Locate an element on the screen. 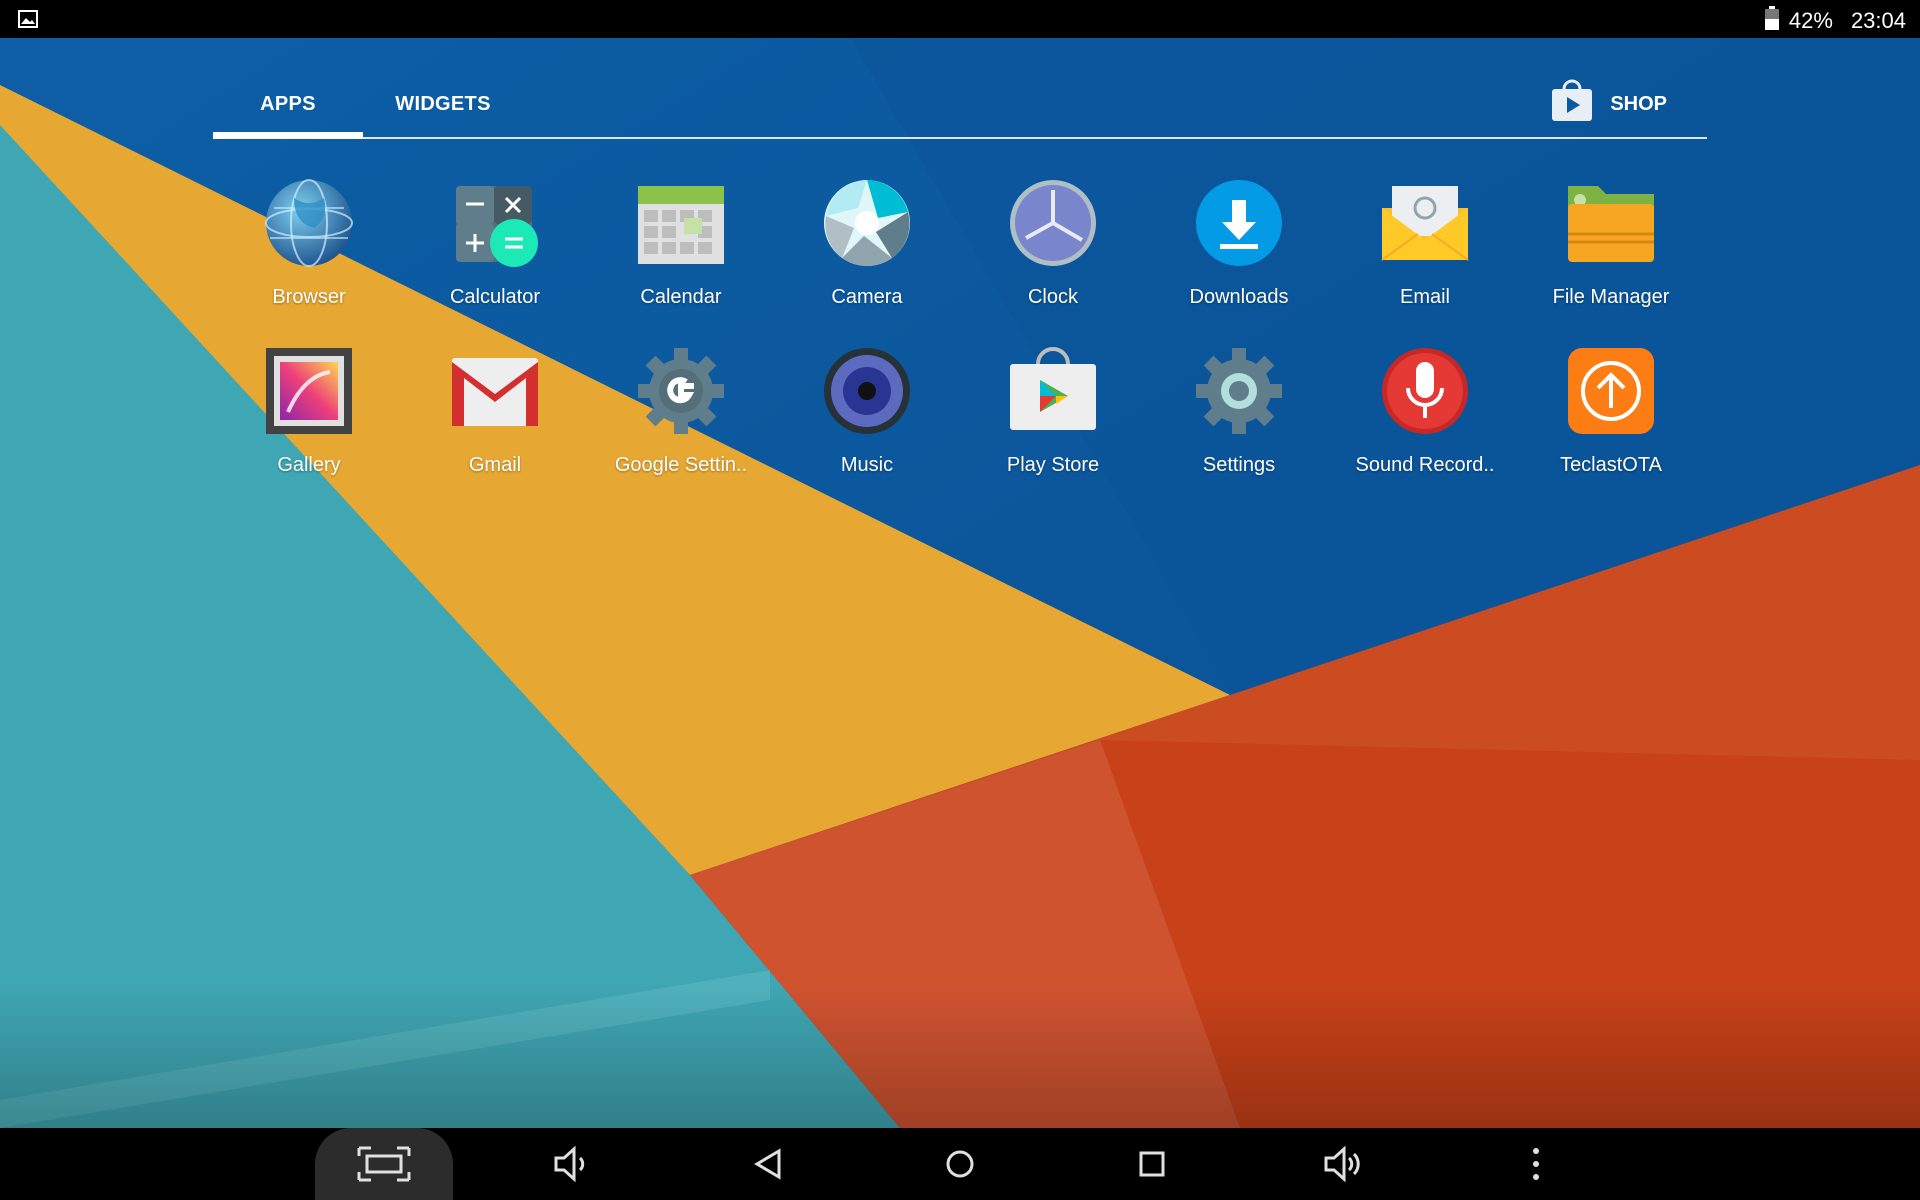  microphone-icon is located at coordinates (1425, 391).